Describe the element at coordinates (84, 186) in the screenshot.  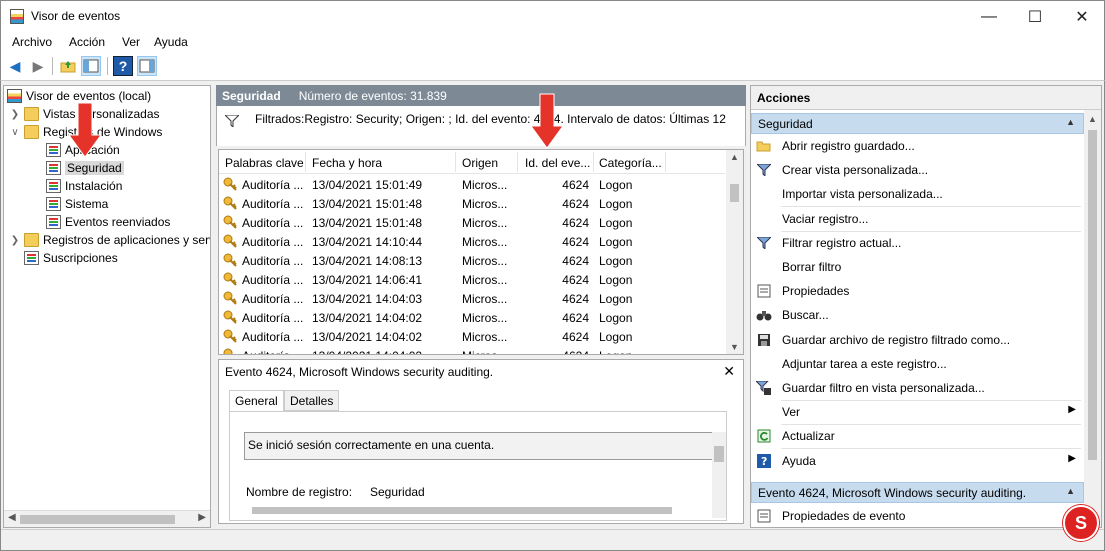
I see `tree-item-instalacion: Instalación` at that location.